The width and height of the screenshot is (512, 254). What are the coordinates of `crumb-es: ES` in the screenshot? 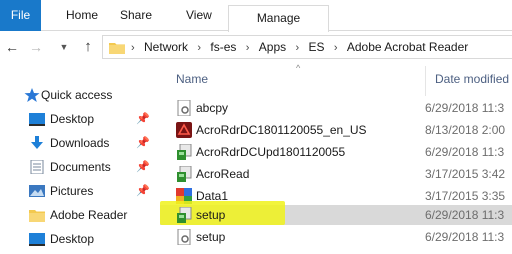 It's located at (316, 47).